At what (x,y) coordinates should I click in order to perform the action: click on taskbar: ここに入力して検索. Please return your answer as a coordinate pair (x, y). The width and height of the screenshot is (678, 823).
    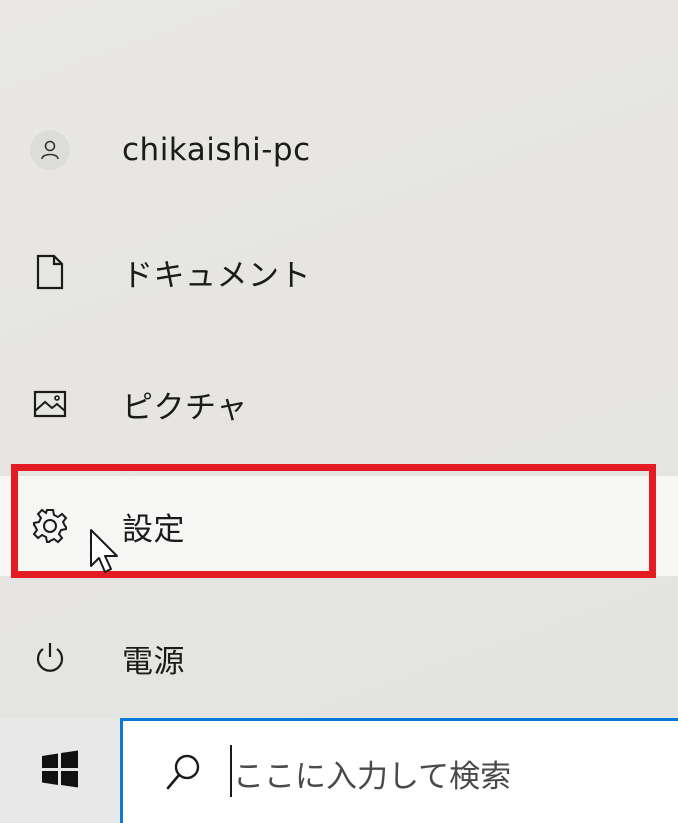
    Looking at the image, I should click on (339, 770).